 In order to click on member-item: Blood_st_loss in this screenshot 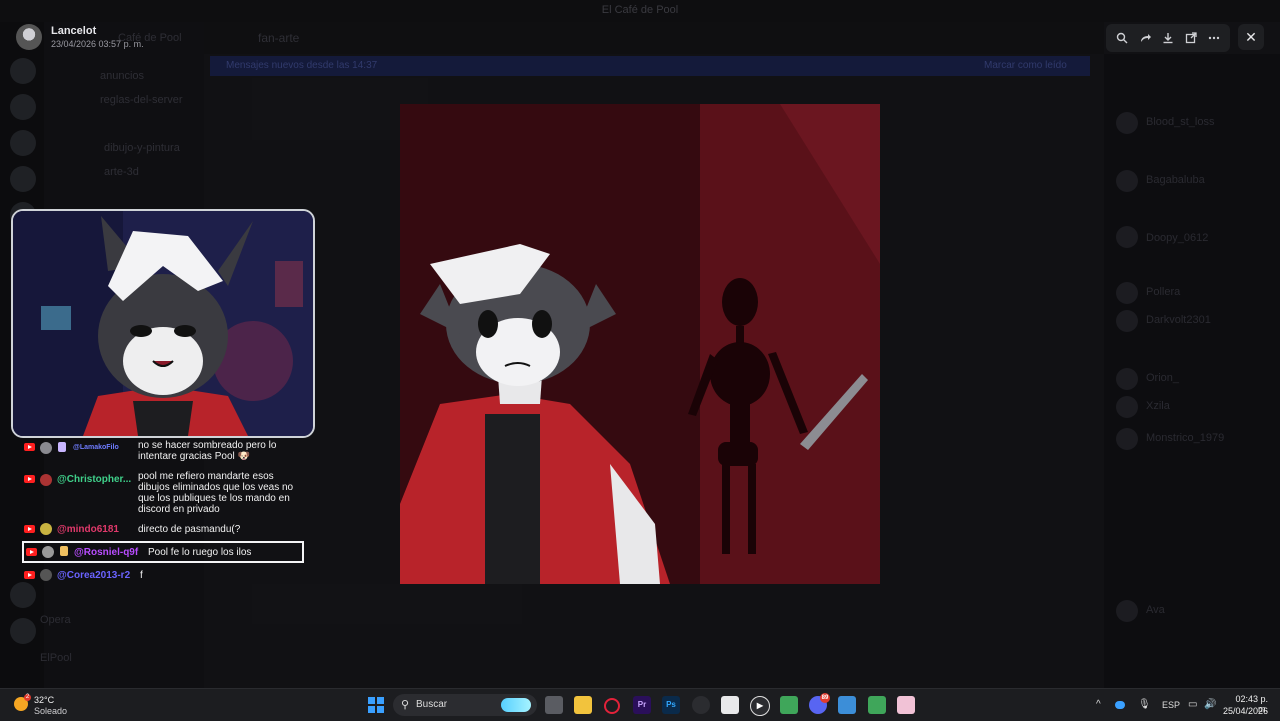, I will do `click(1180, 122)`.